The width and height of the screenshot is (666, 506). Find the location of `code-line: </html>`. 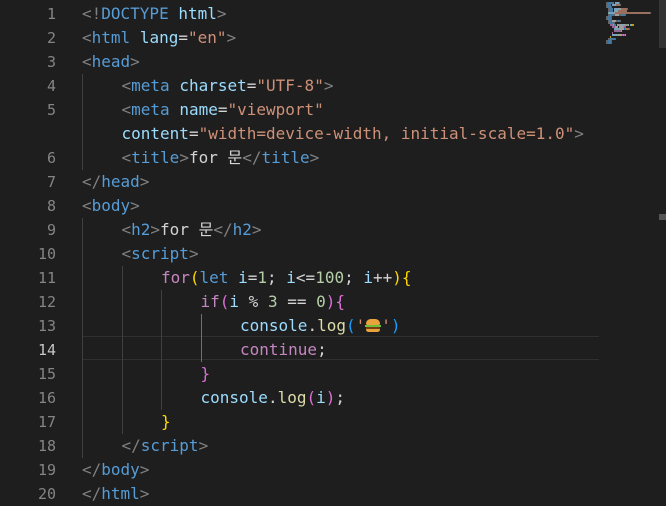

code-line: </html> is located at coordinates (115, 494).